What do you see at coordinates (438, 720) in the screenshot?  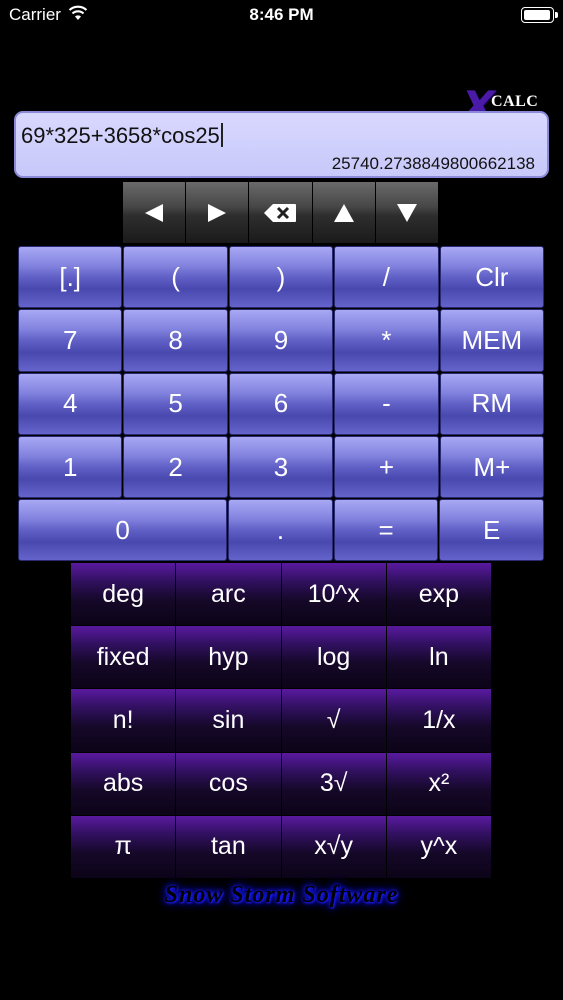 I see `reciprocal-key: 1/x` at bounding box center [438, 720].